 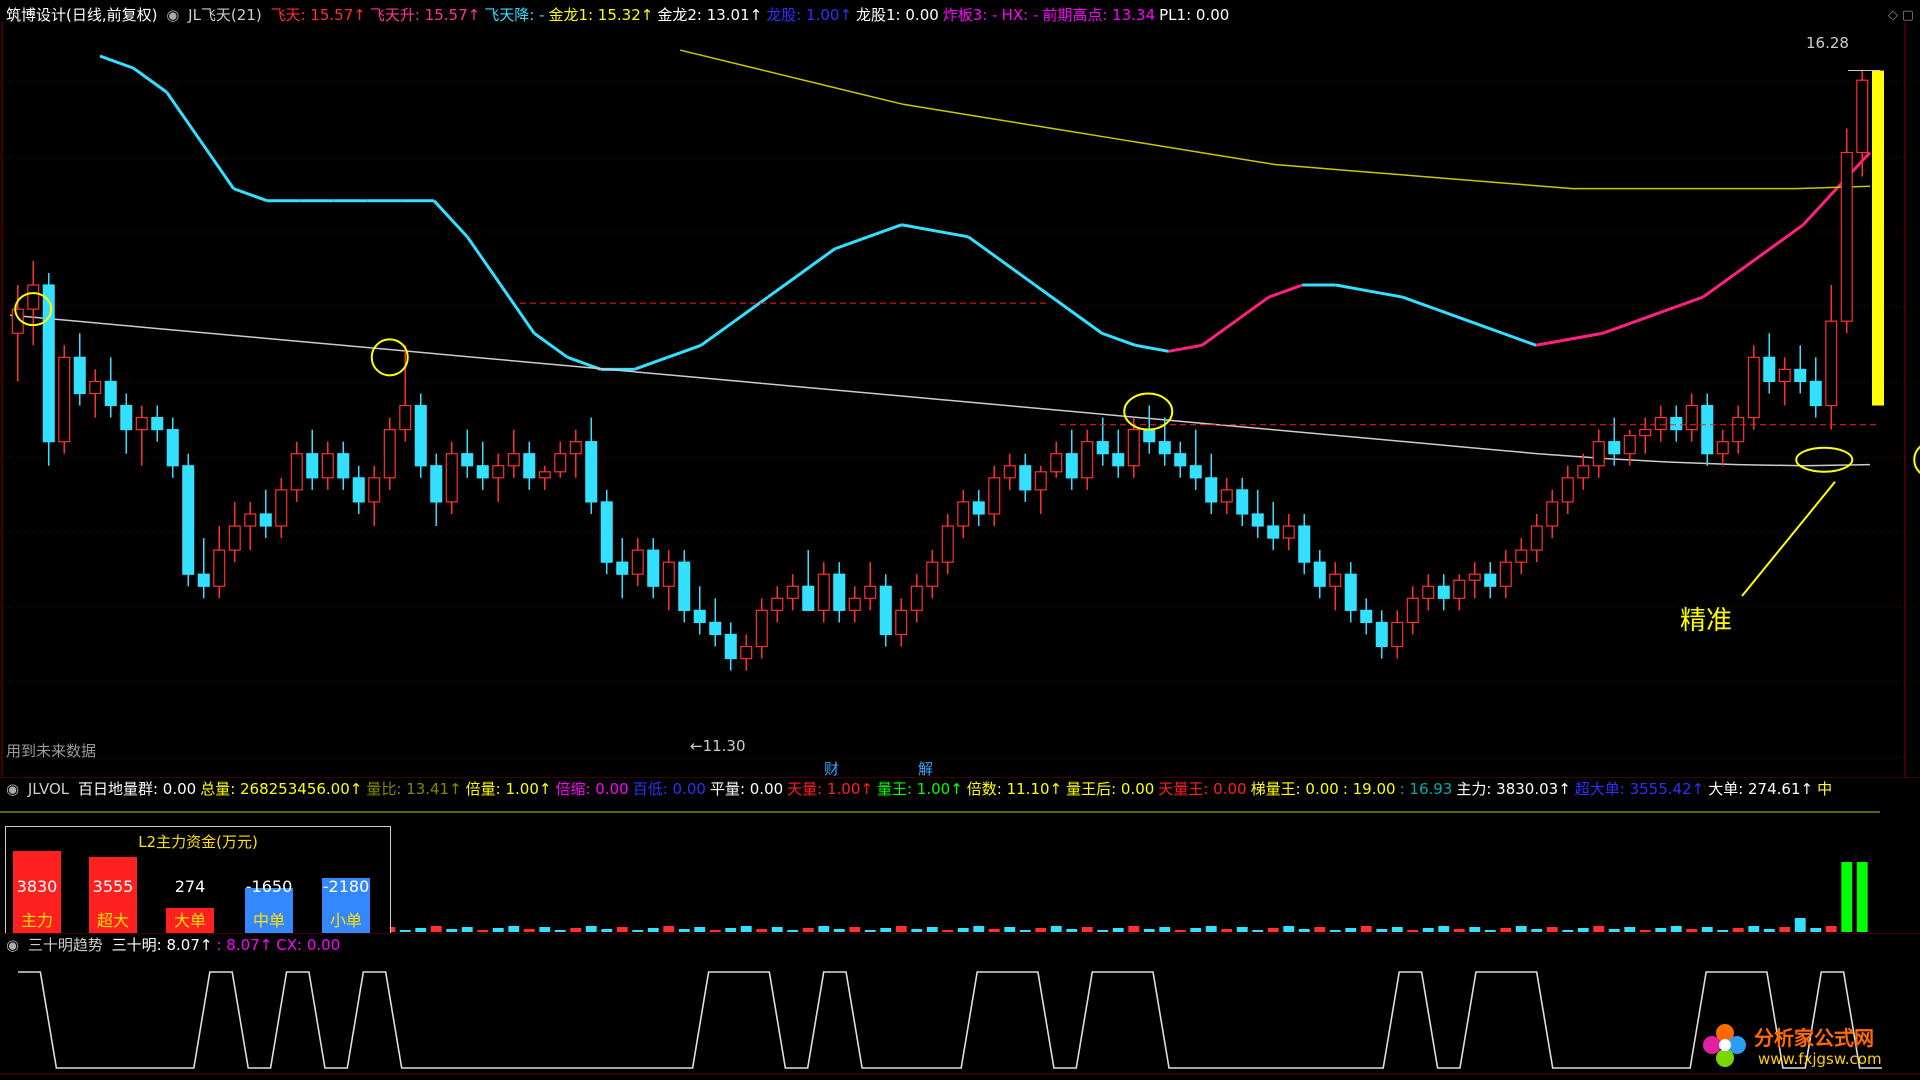 I want to click on vol-collapse-icon: ◉, so click(x=12, y=789).